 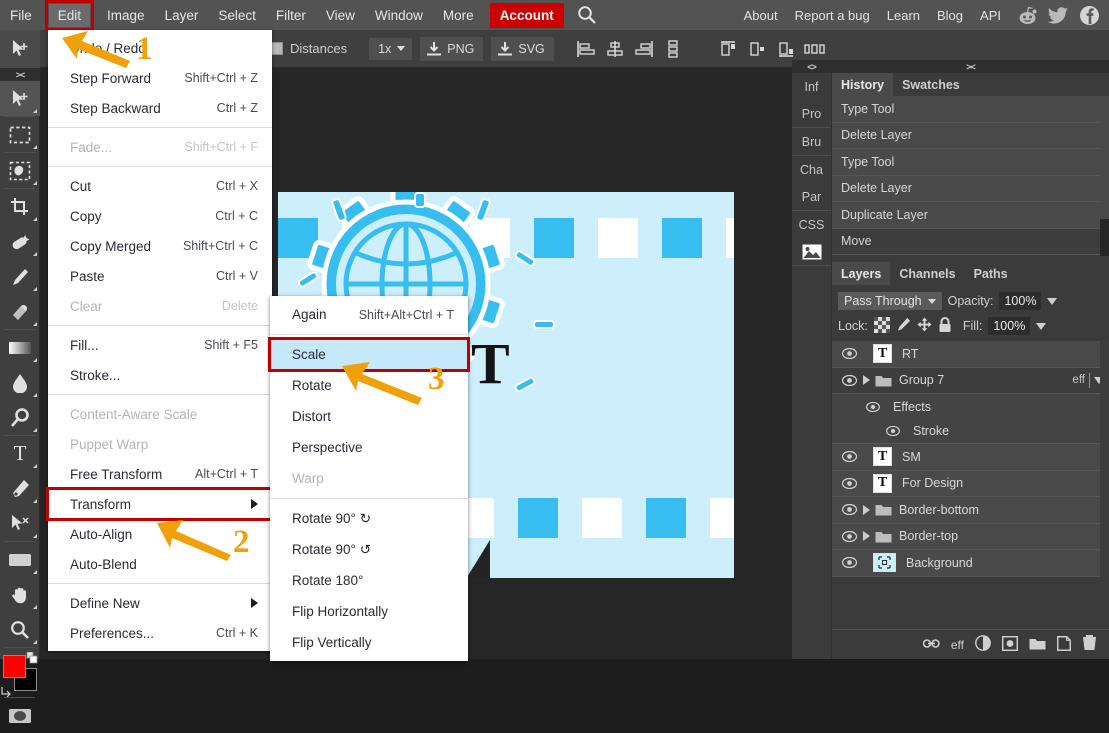 I want to click on menu-image: Image, so click(x=126, y=15).